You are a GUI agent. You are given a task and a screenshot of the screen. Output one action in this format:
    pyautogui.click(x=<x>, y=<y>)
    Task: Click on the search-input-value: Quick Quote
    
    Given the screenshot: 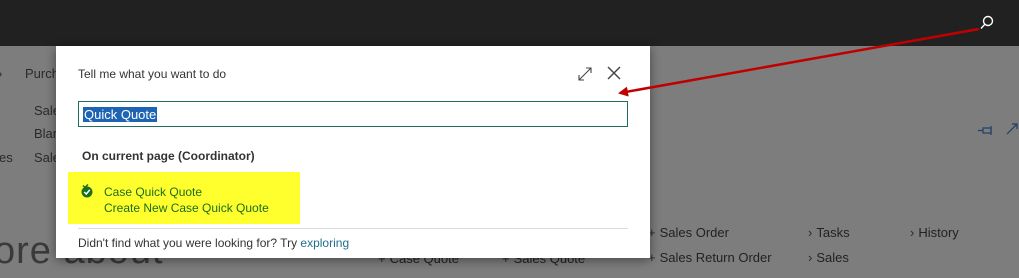 What is the action you would take?
    pyautogui.click(x=120, y=114)
    